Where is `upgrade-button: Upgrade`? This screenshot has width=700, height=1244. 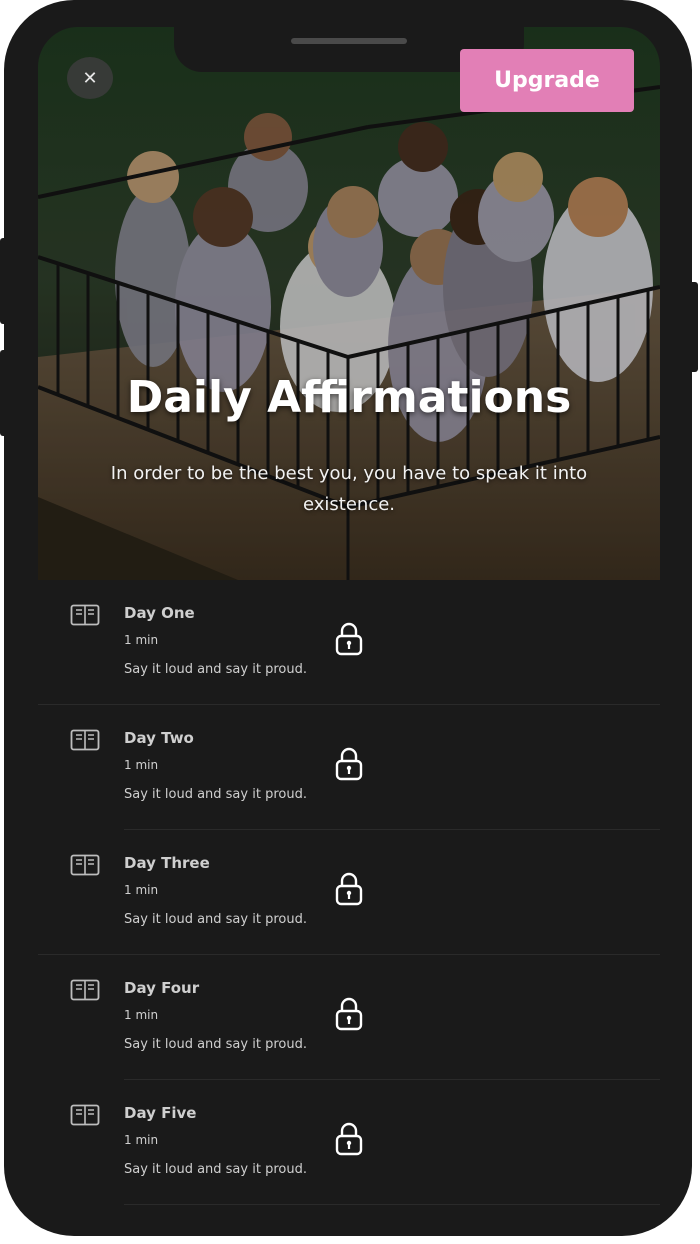 upgrade-button: Upgrade is located at coordinates (547, 80).